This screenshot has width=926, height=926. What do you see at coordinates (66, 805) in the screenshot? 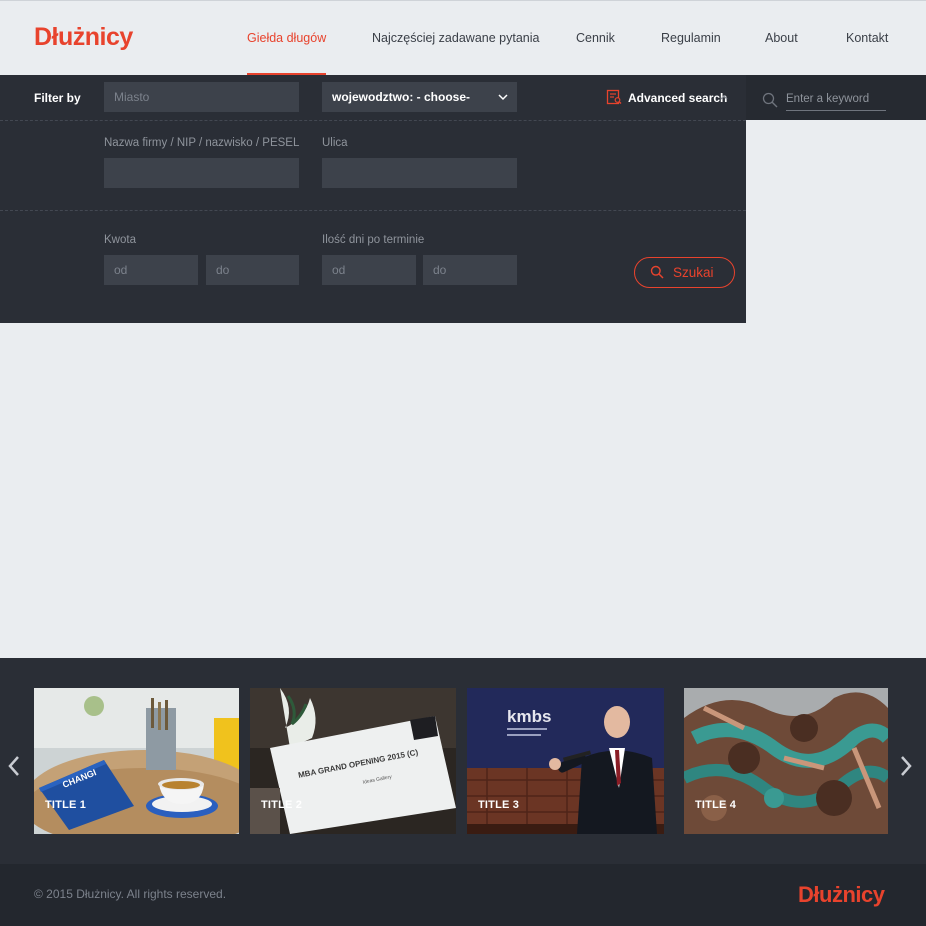
I see `slide-title: TITLE 1` at bounding box center [66, 805].